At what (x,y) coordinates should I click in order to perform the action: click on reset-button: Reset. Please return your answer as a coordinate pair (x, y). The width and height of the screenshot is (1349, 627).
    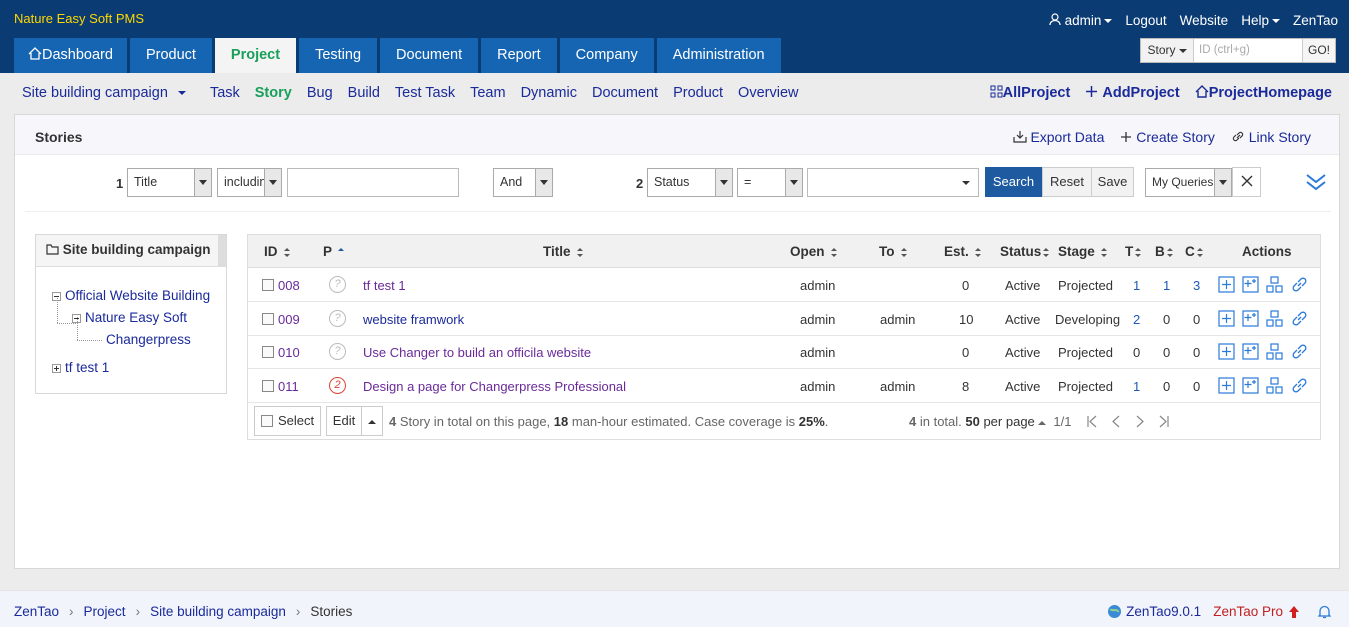
    Looking at the image, I should click on (1067, 182).